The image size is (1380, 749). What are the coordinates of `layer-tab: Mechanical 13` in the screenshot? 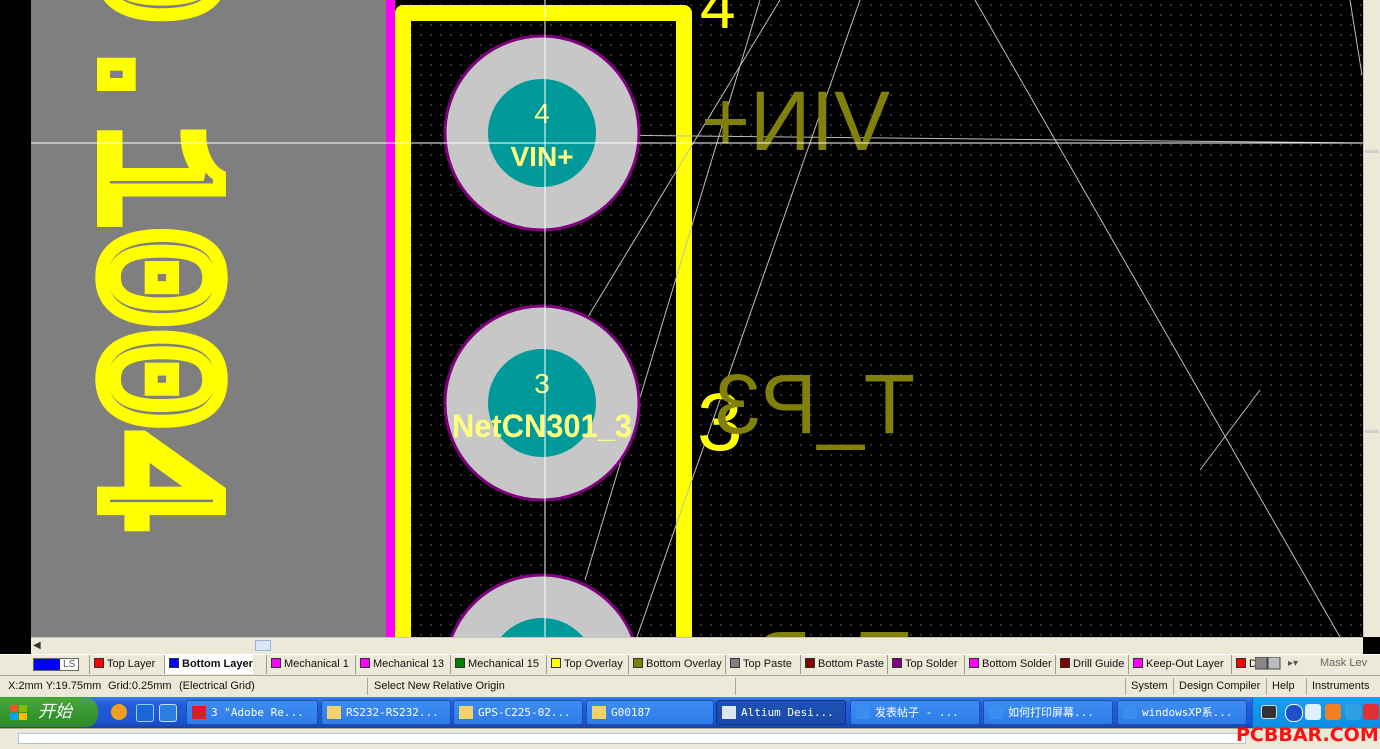 It's located at (399, 664).